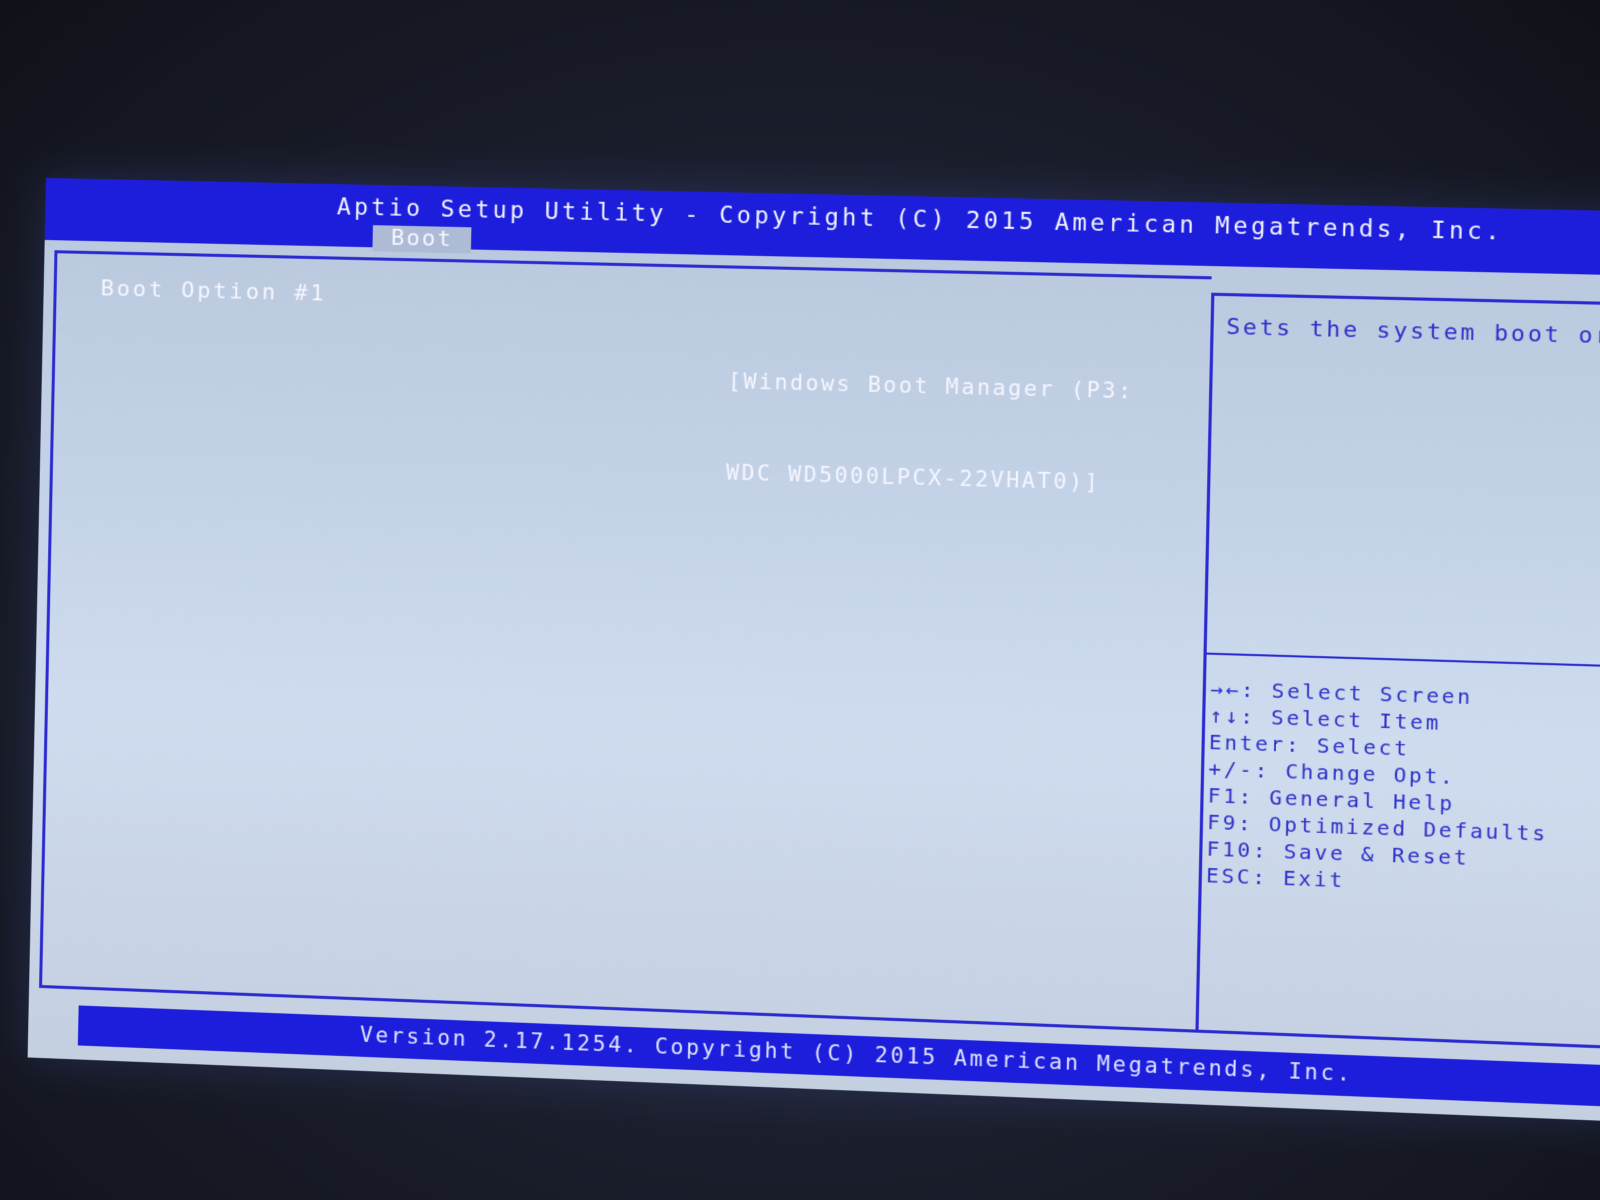  I want to click on boot-option-1-value-line2: WDC WD5000LPCX-22VHAT0)], so click(913, 477).